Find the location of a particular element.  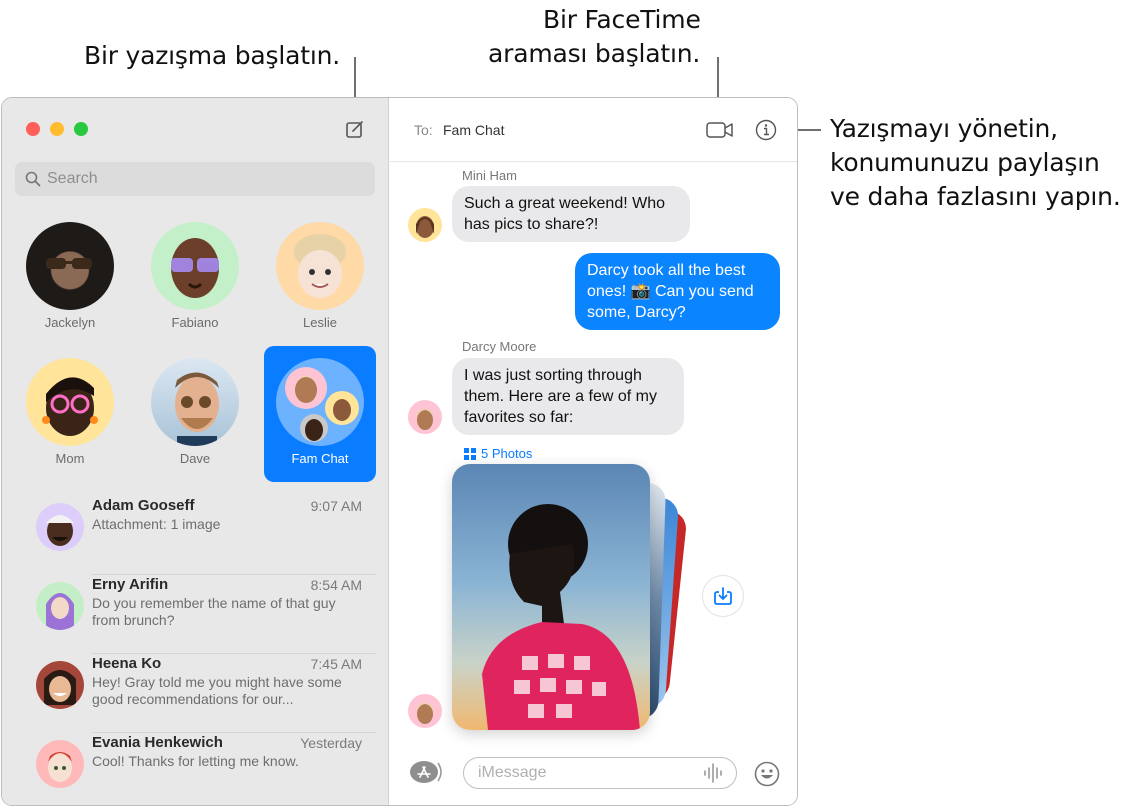

info-icon is located at coordinates (766, 130).